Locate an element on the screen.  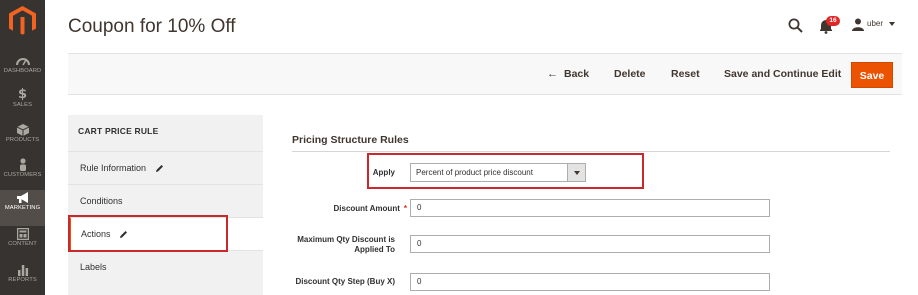
section-divider is located at coordinates (591, 151).